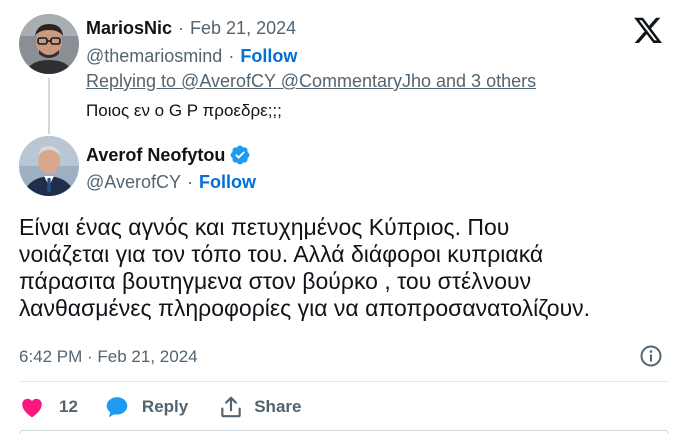 The width and height of the screenshot is (688, 434). I want to click on x-logo-icon, so click(648, 30).